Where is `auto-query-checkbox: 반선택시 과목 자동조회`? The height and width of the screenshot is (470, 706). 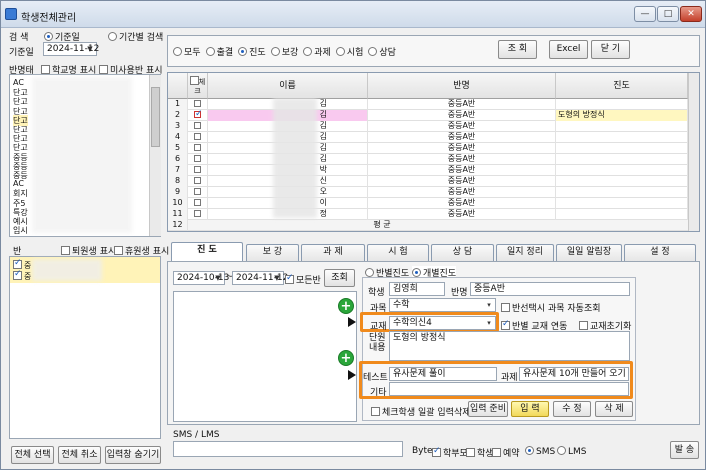 auto-query-checkbox: 반선택시 과목 자동조회 is located at coordinates (551, 307).